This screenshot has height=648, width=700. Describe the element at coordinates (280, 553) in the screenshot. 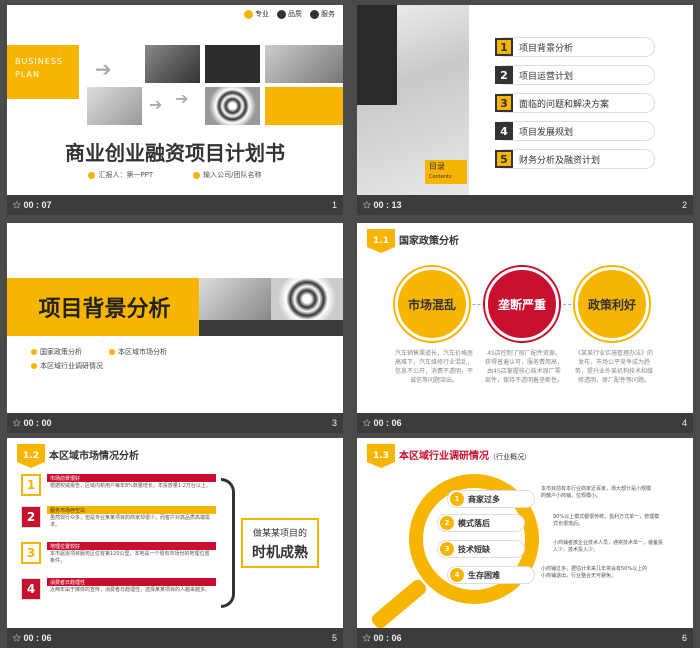

I see `conclusion-line: 时机成熟` at that location.